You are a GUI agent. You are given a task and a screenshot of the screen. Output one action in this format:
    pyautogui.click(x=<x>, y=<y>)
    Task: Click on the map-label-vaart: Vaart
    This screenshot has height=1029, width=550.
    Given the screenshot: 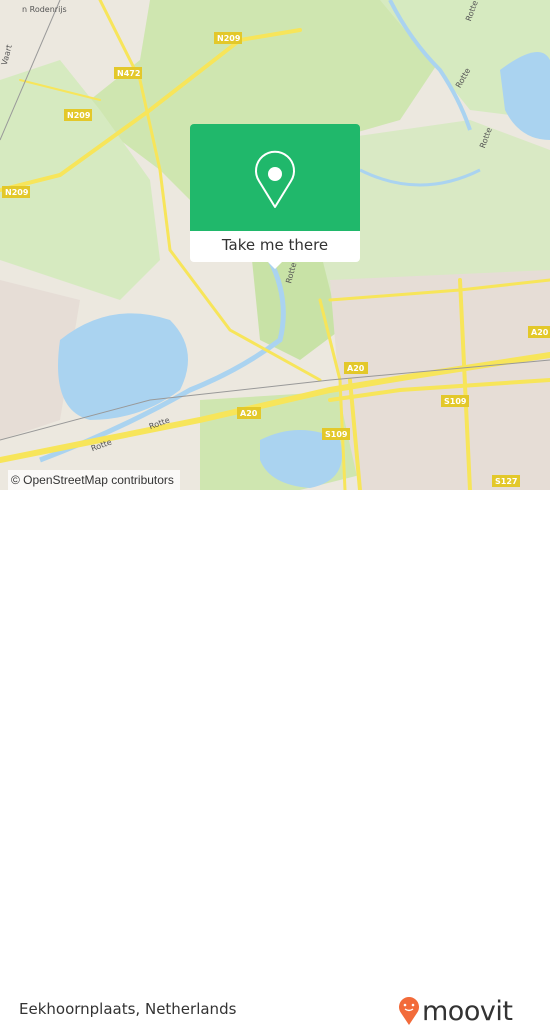 What is the action you would take?
    pyautogui.click(x=7, y=55)
    